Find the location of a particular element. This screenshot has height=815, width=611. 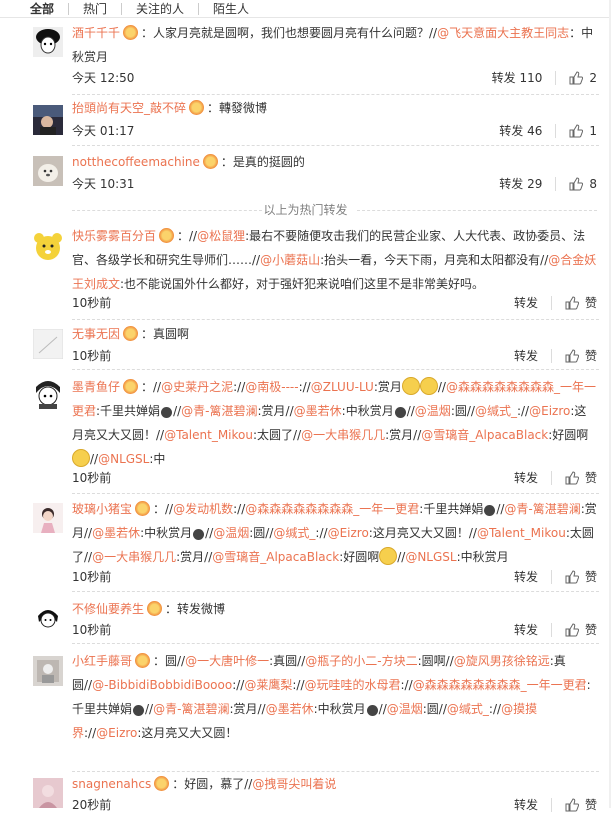

forward-button: 转发 46 is located at coordinates (520, 131).